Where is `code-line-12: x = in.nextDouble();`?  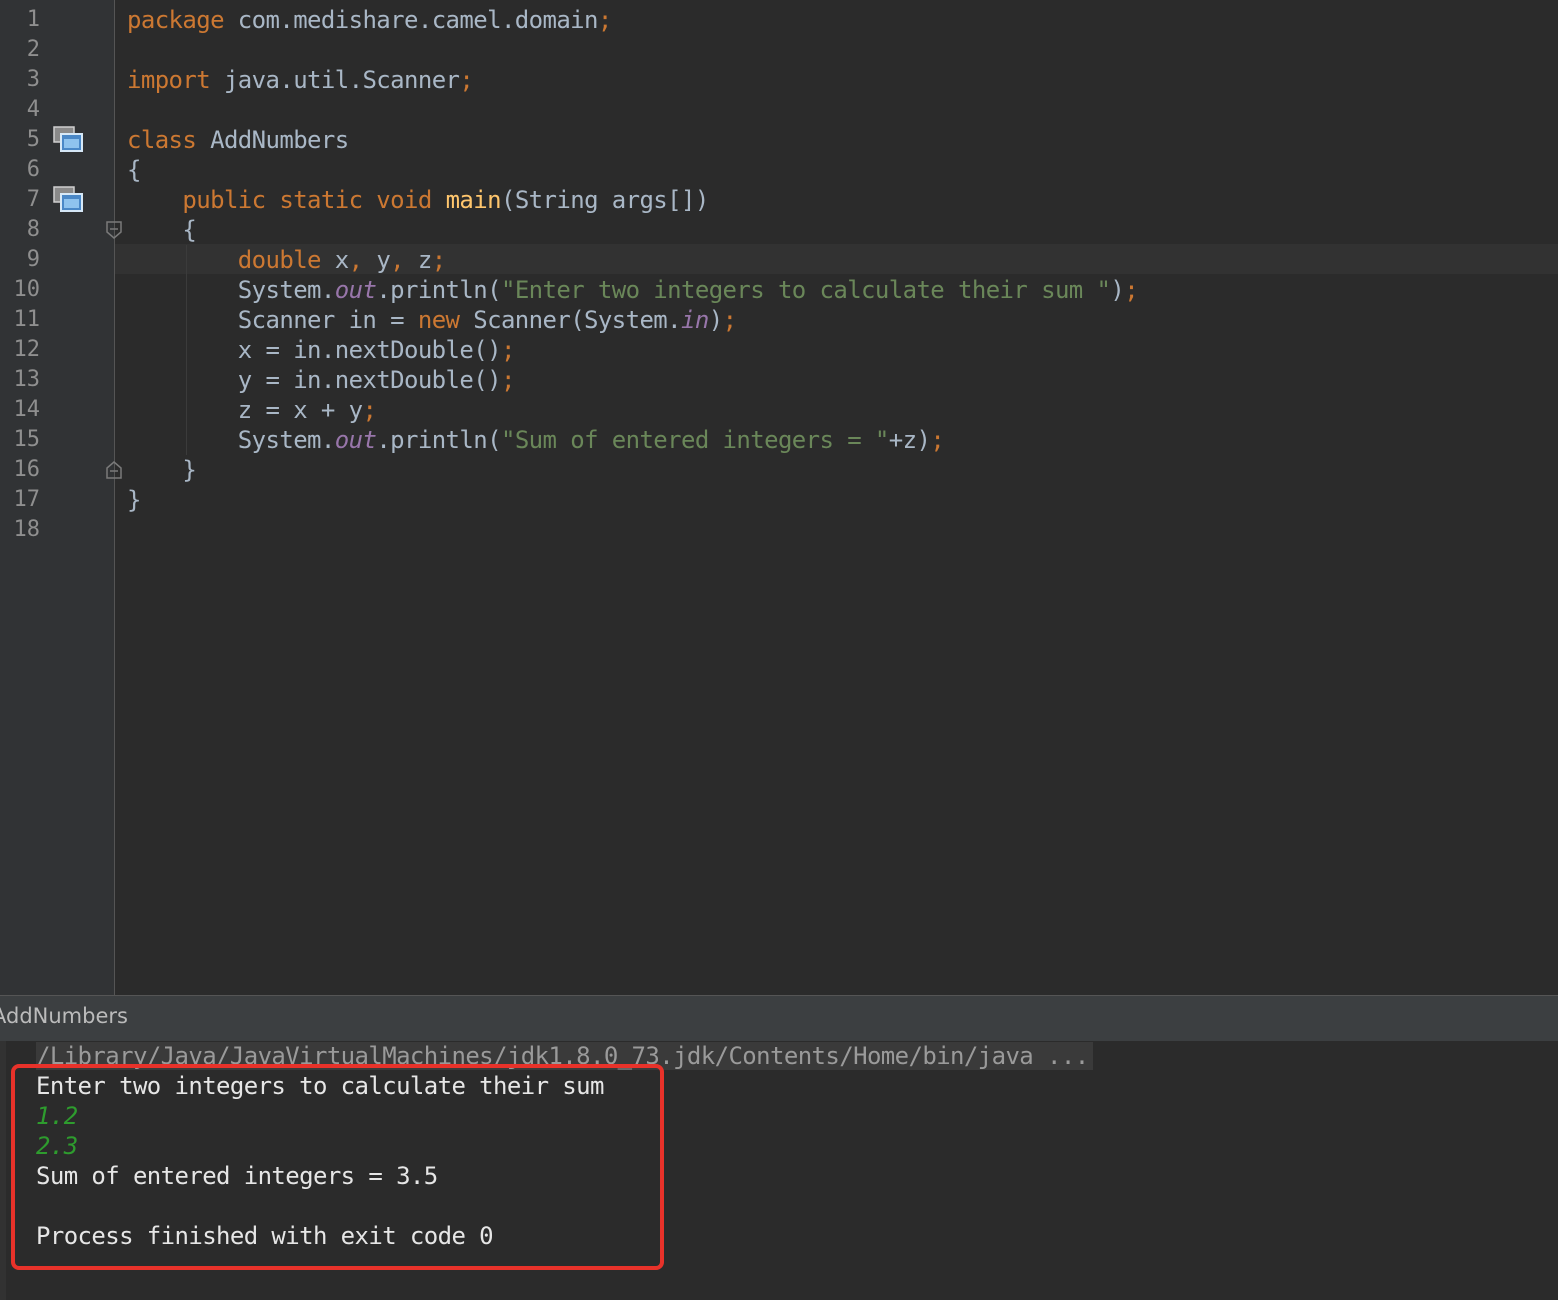 code-line-12: x = in.nextDouble(); is located at coordinates (321, 350).